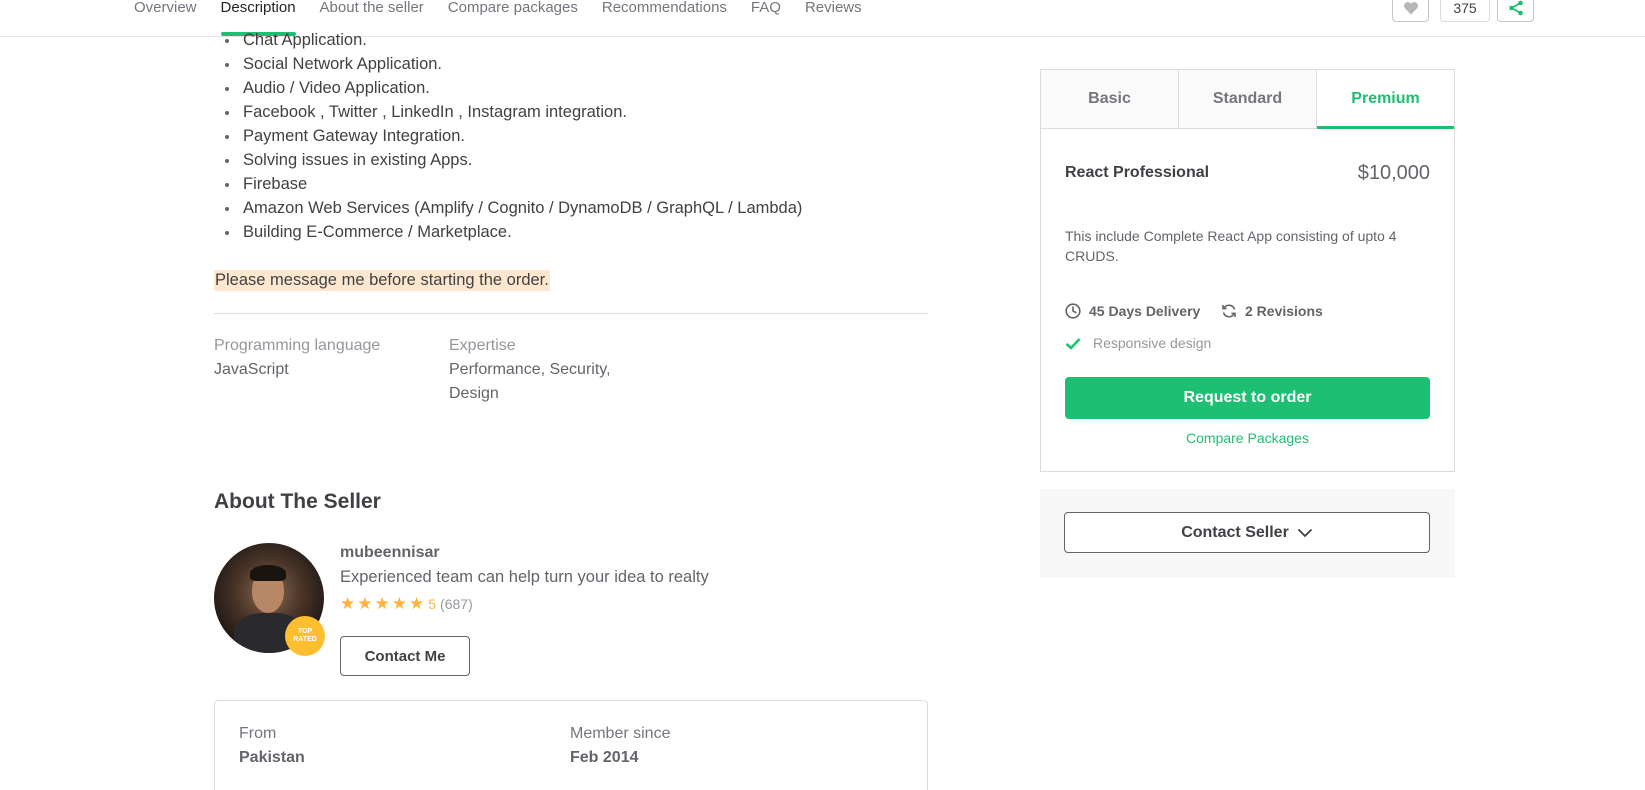  I want to click on rating-stars: ★ ★ ★ ★ ★ 5 (687), so click(406, 604).